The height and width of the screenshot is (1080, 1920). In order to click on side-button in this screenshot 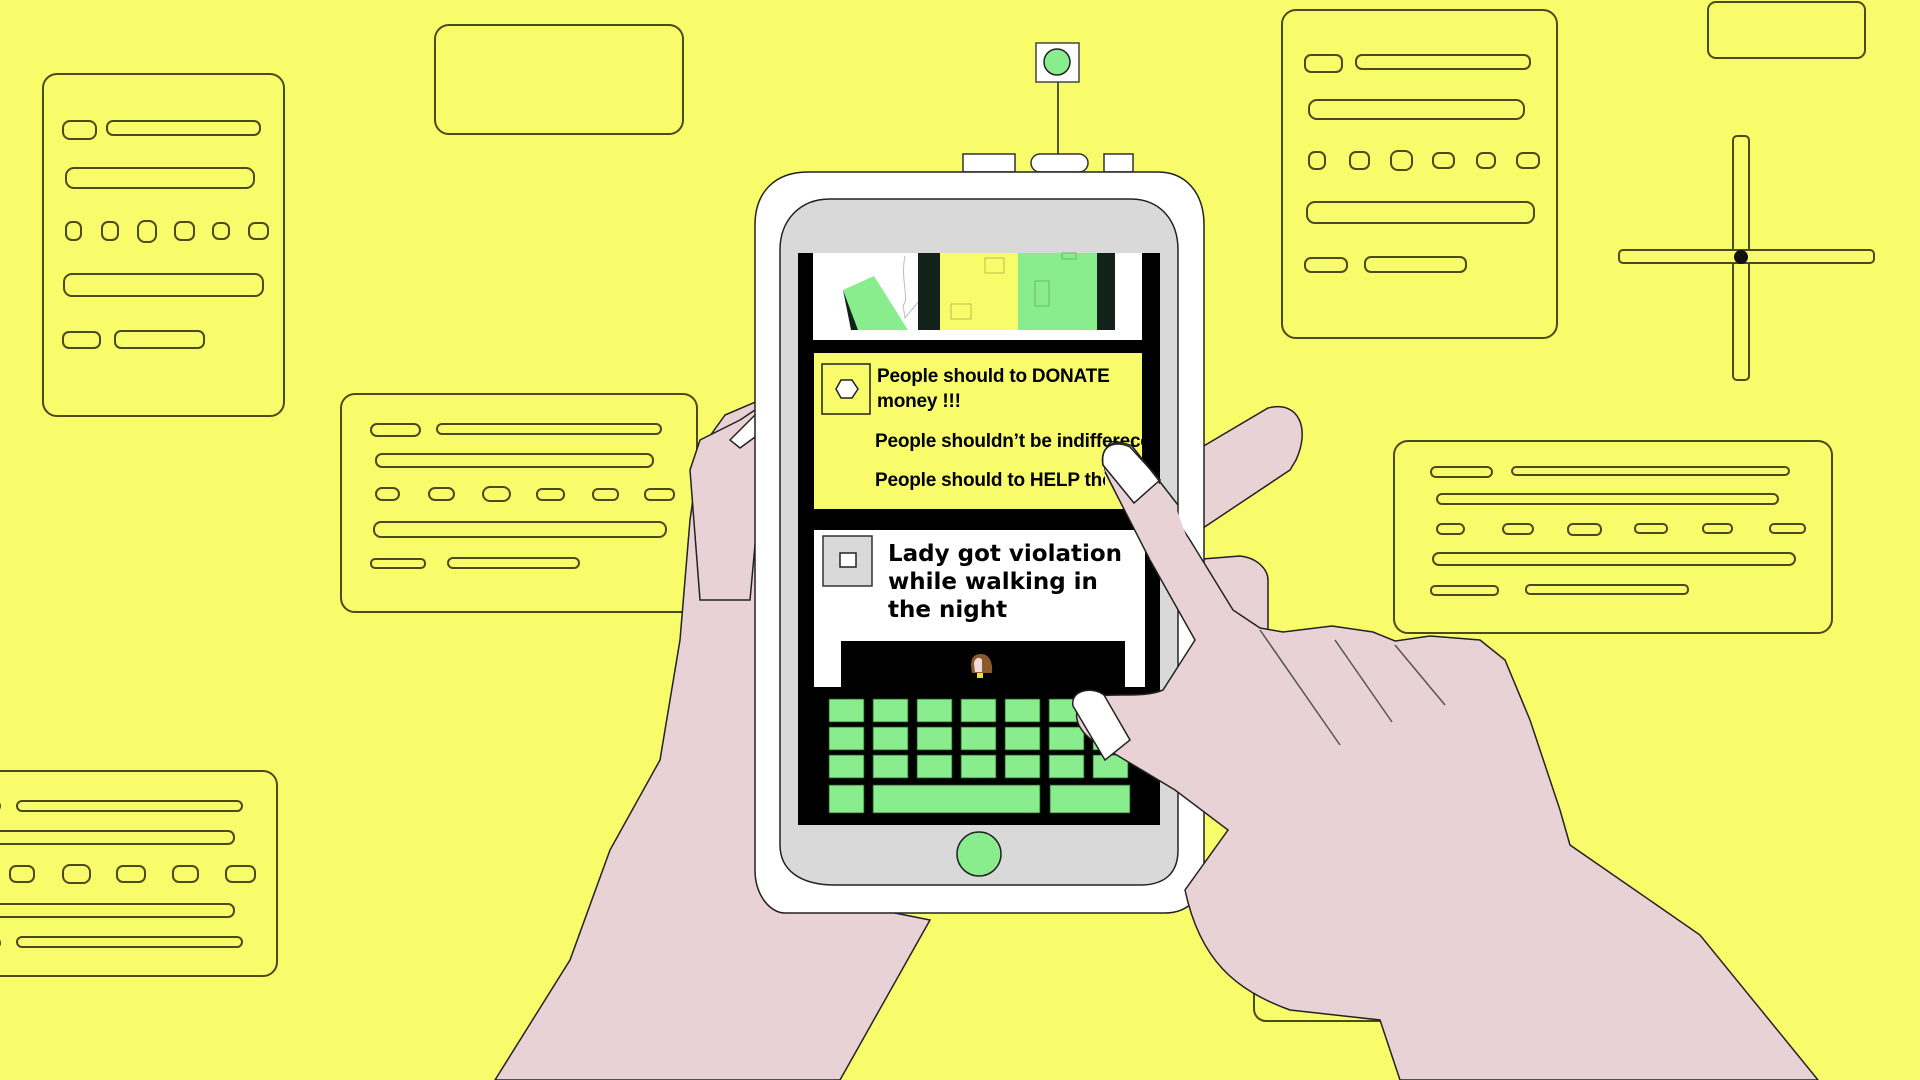, I will do `click(1118, 163)`.